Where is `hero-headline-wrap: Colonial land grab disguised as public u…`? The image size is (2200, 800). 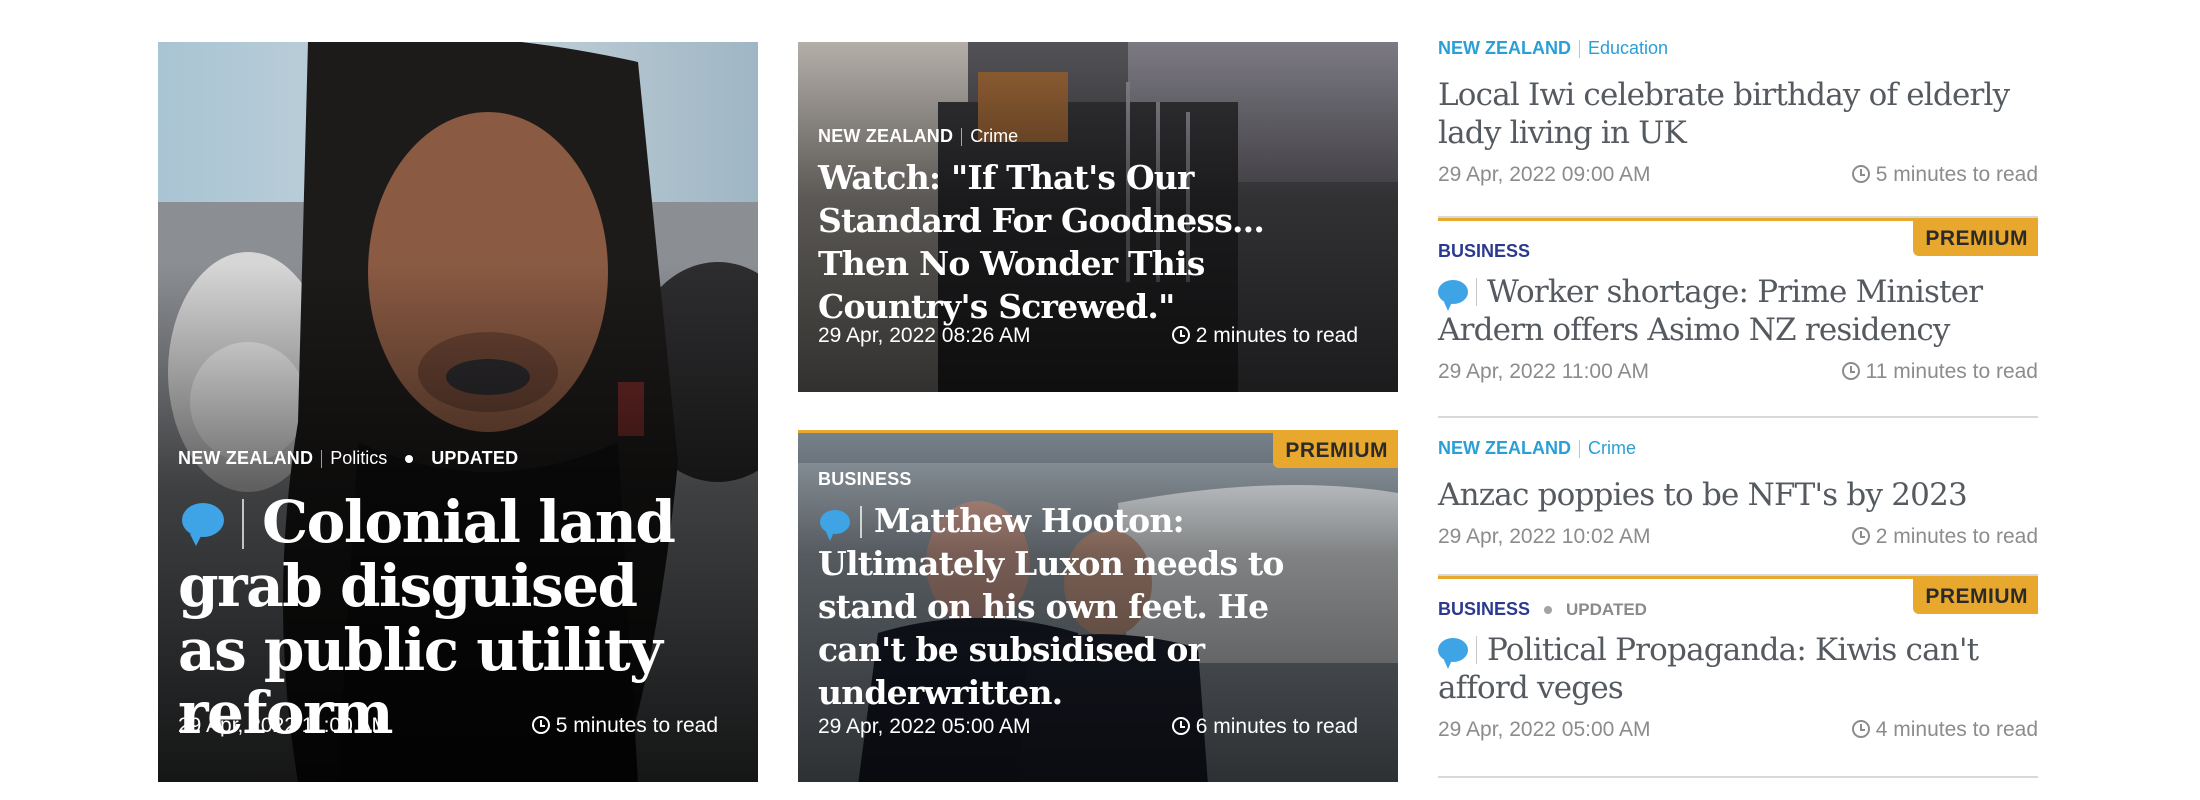
hero-headline-wrap: Colonial land grab disguised as public u… is located at coordinates (448, 618).